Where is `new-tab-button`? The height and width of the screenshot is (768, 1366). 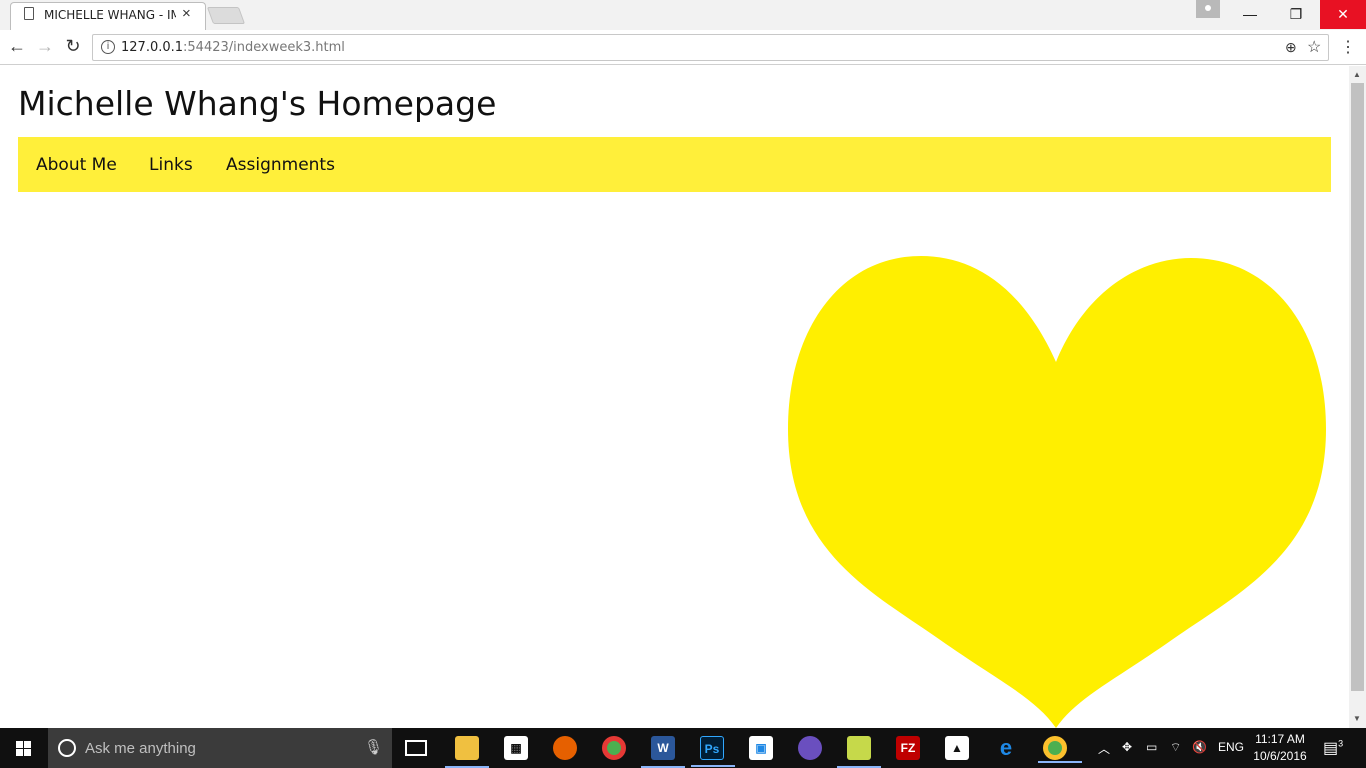 new-tab-button is located at coordinates (226, 15).